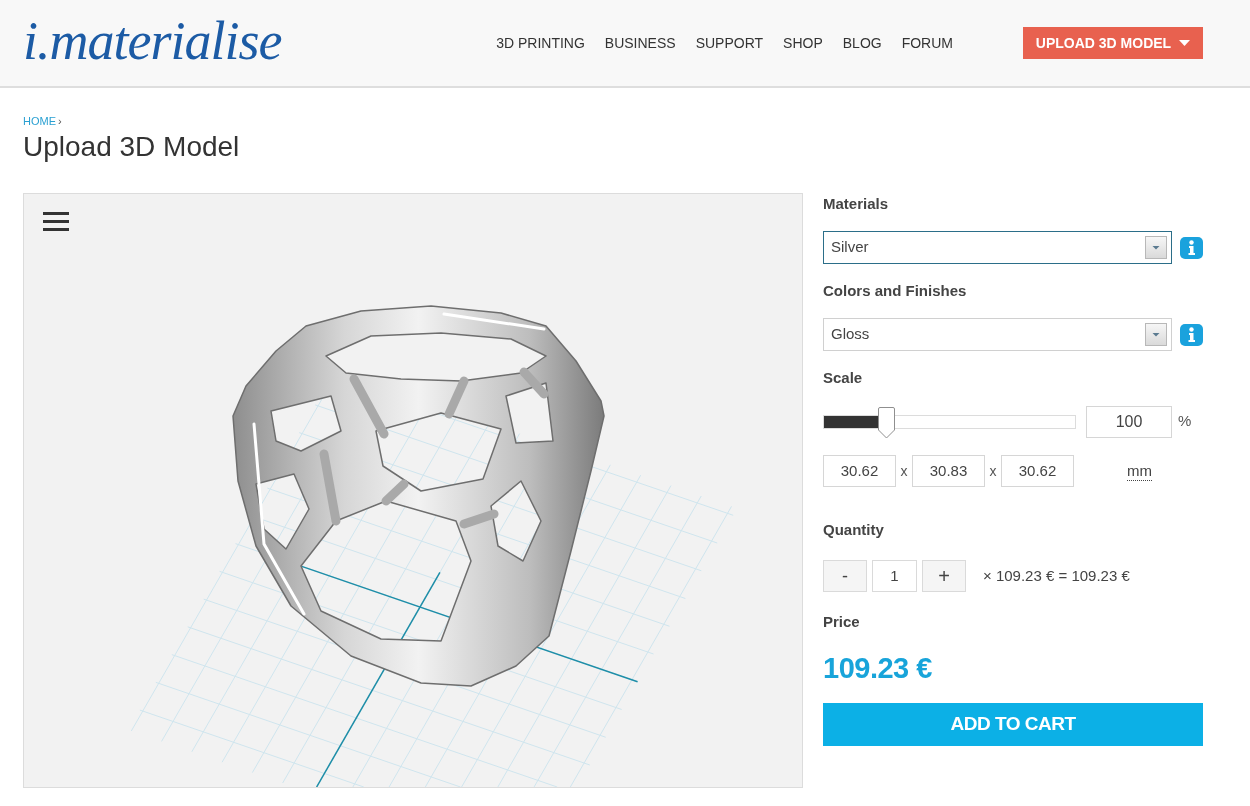 This screenshot has height=806, width=1250. I want to click on price-value: 109.23 €, so click(878, 668).